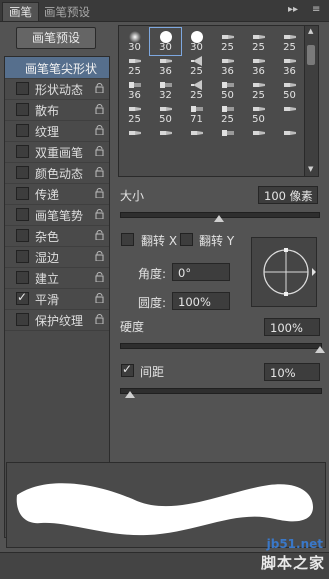 The image size is (329, 579). What do you see at coordinates (201, 301) in the screenshot?
I see `roundness-field: 100%` at bounding box center [201, 301].